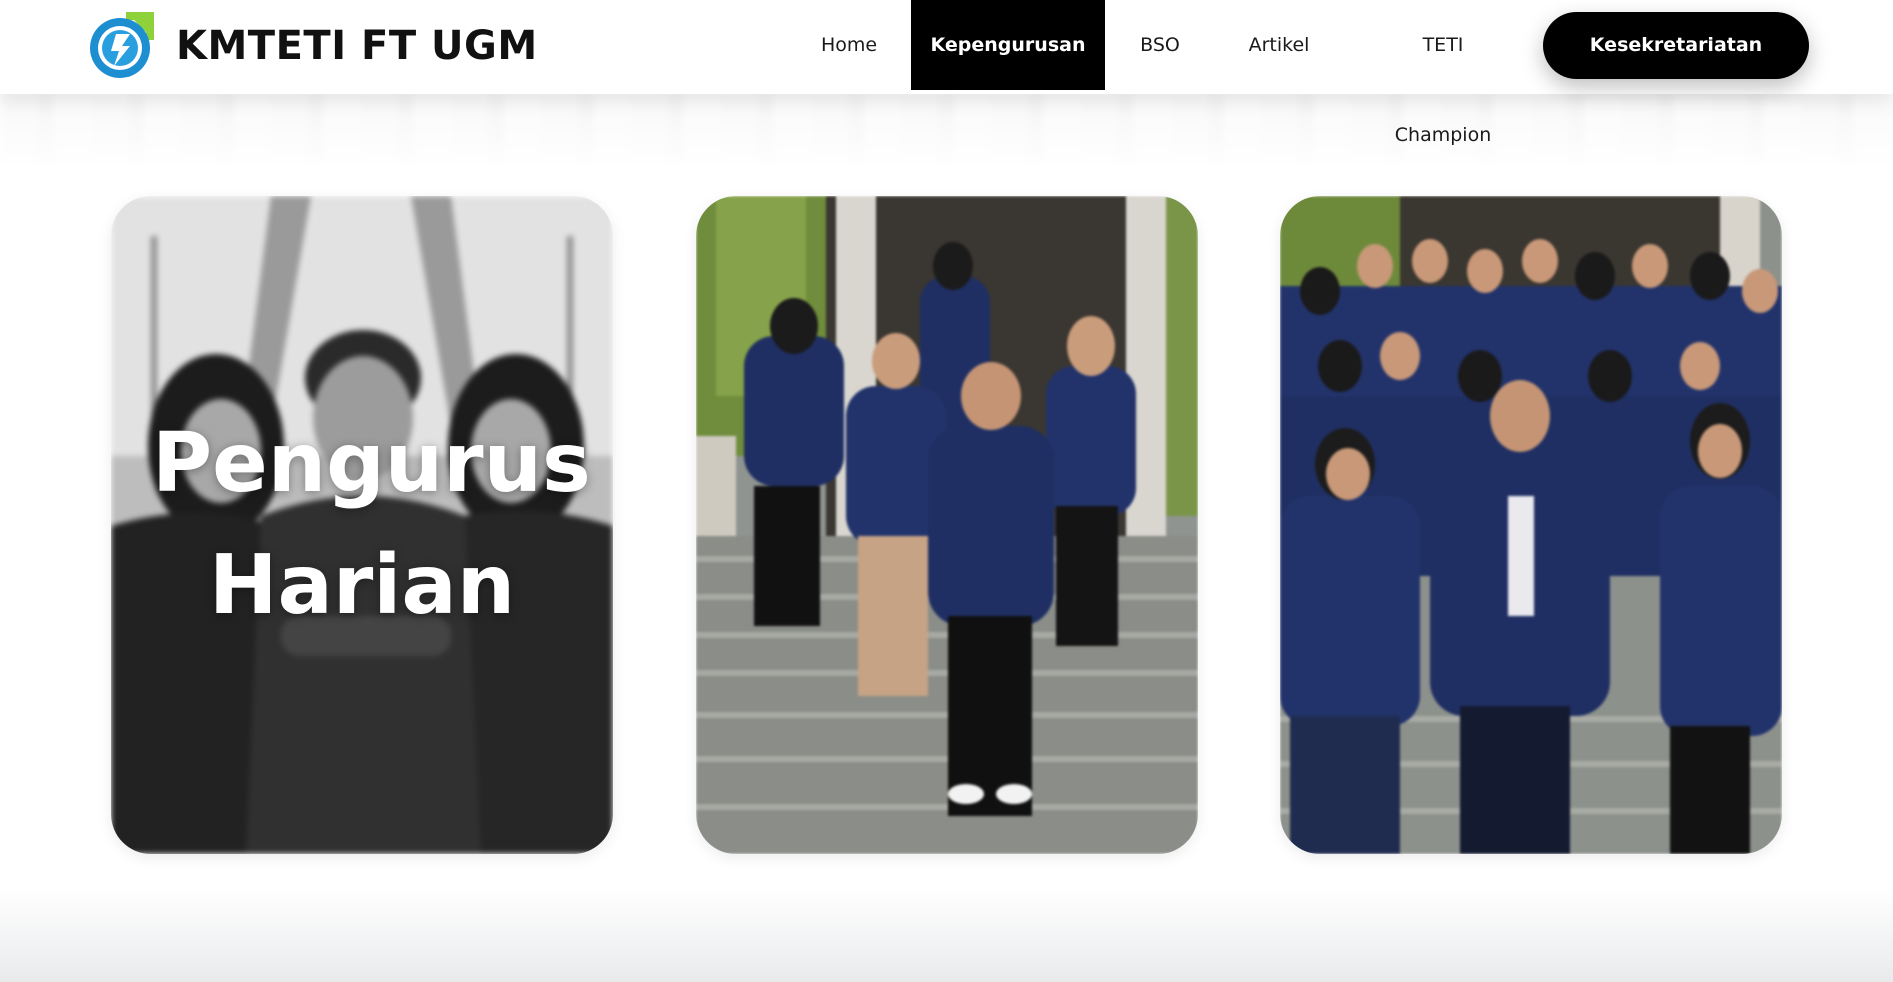 Image resolution: width=1893 pixels, height=982 pixels. Describe the element at coordinates (122, 45) in the screenshot. I see `kmteti-logo-icon` at that location.